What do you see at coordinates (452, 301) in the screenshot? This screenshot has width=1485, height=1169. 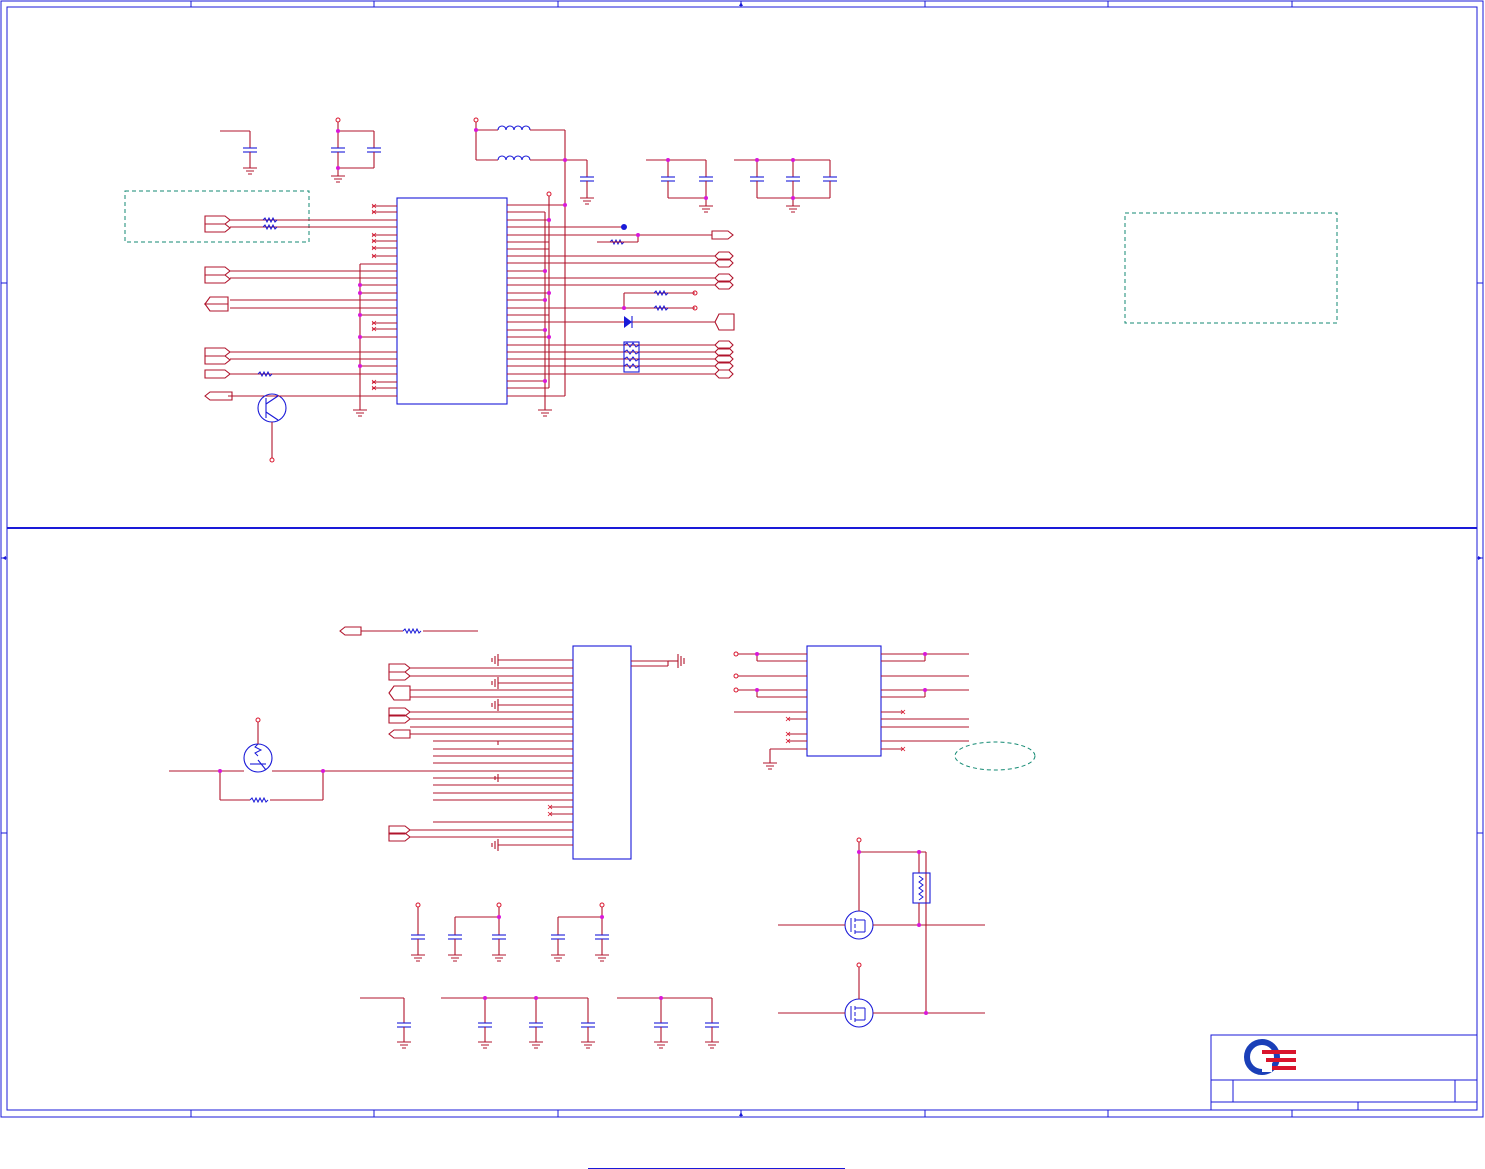 I see `ic-main-top` at bounding box center [452, 301].